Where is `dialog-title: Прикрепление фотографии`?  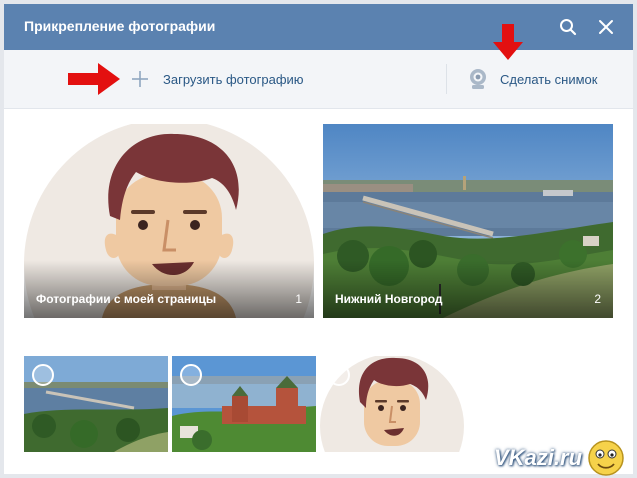 dialog-title: Прикрепление фотографии is located at coordinates (120, 26).